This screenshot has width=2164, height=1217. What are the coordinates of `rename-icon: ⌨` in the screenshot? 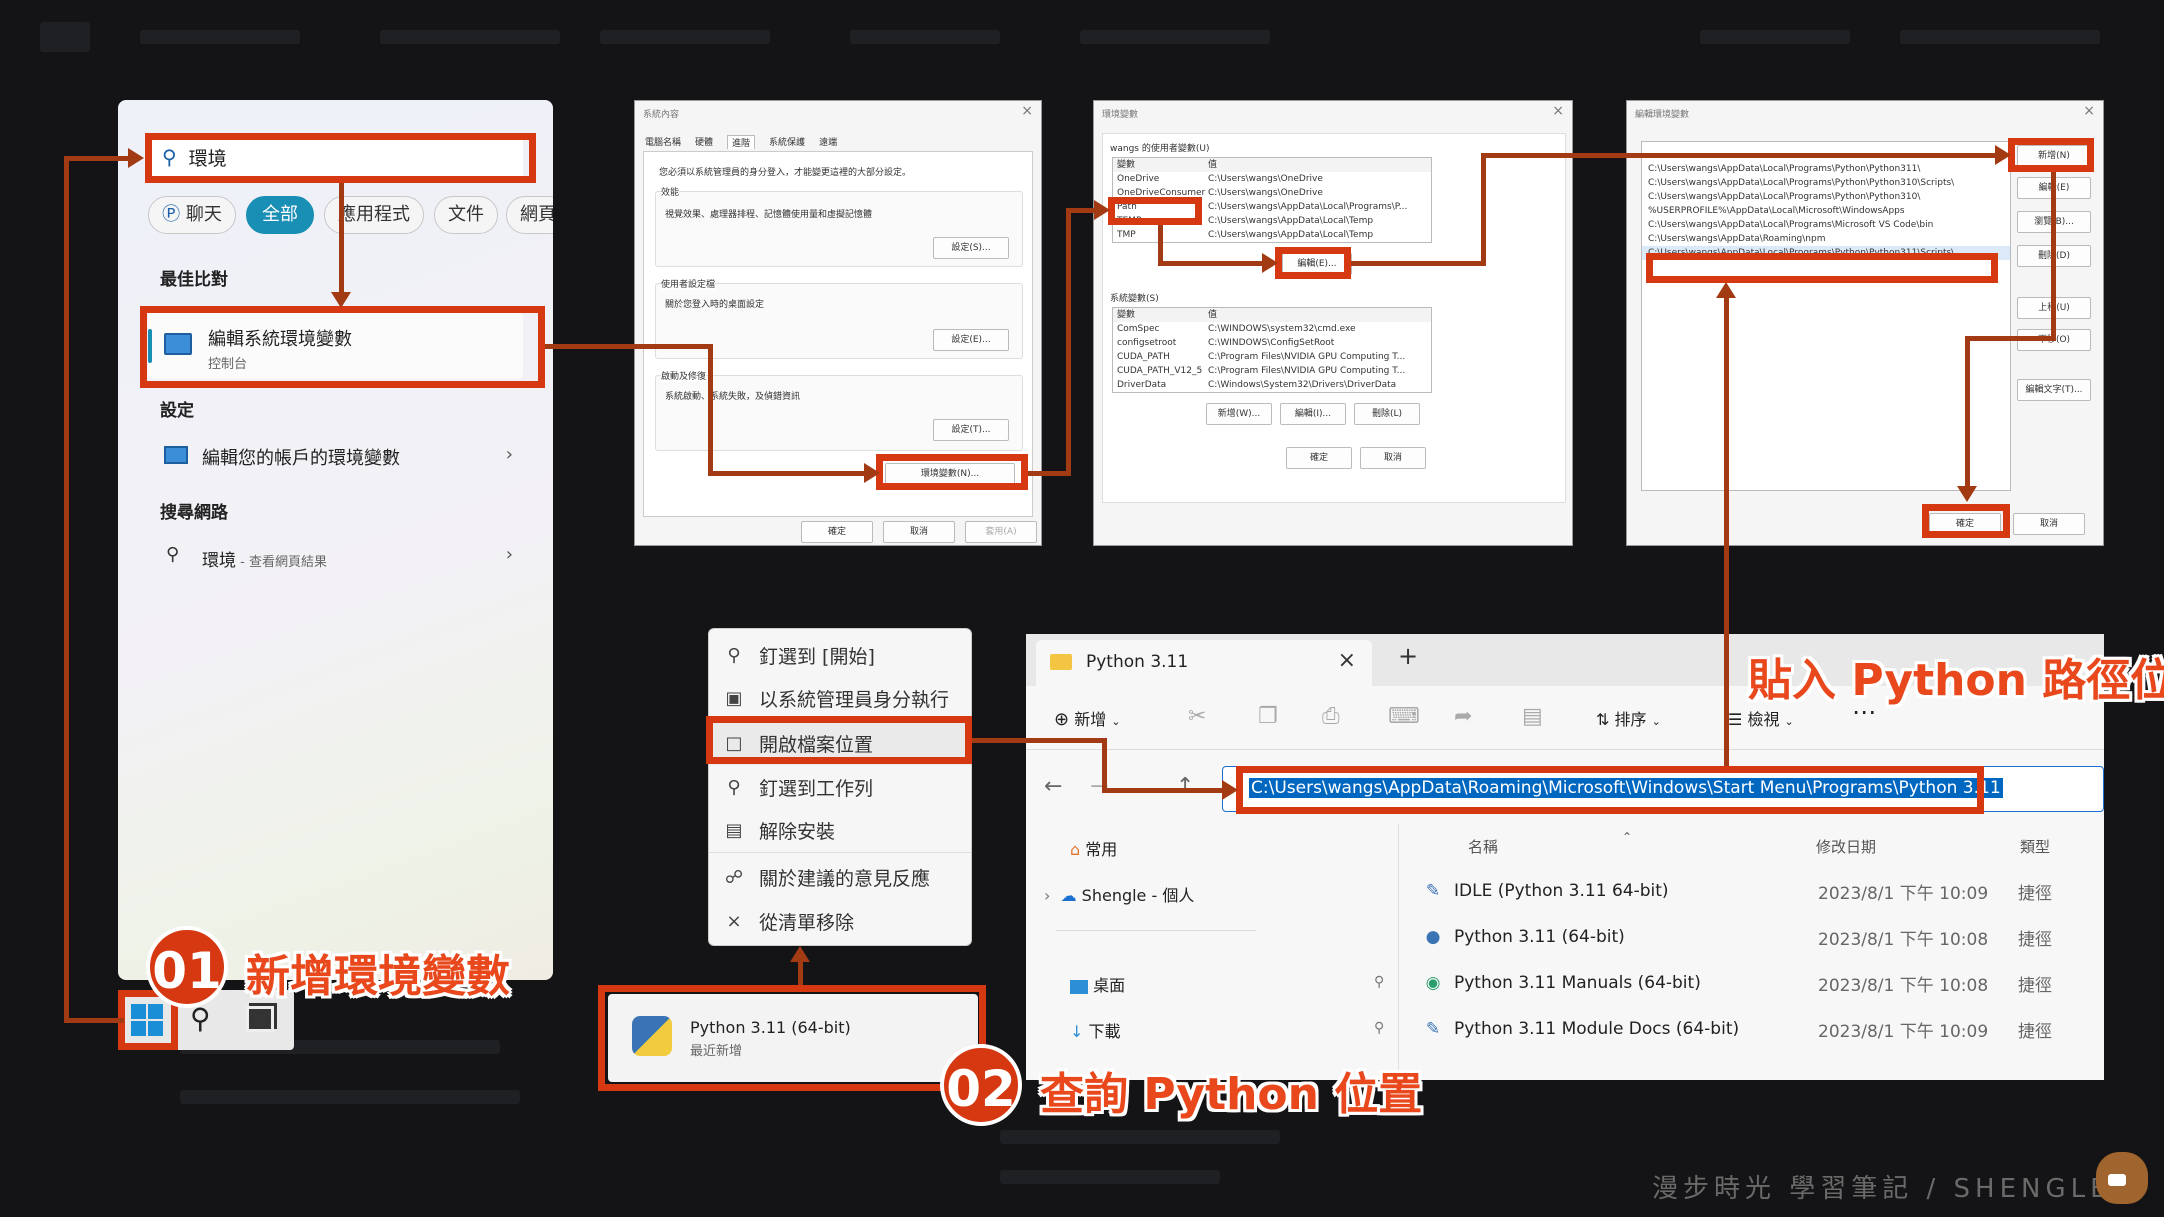 It's located at (1404, 716).